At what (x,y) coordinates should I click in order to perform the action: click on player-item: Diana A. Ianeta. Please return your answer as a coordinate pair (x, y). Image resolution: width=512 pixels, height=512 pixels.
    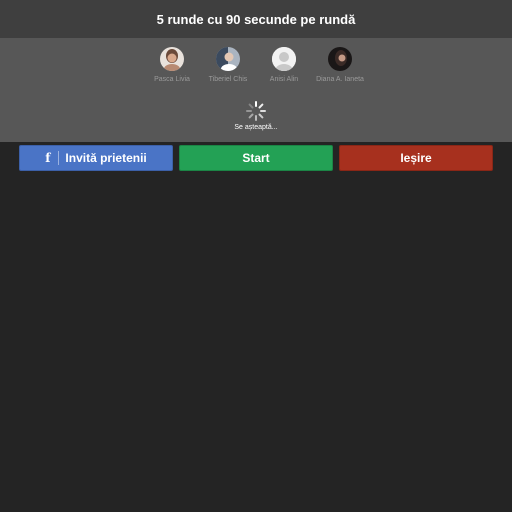
    Looking at the image, I should click on (340, 65).